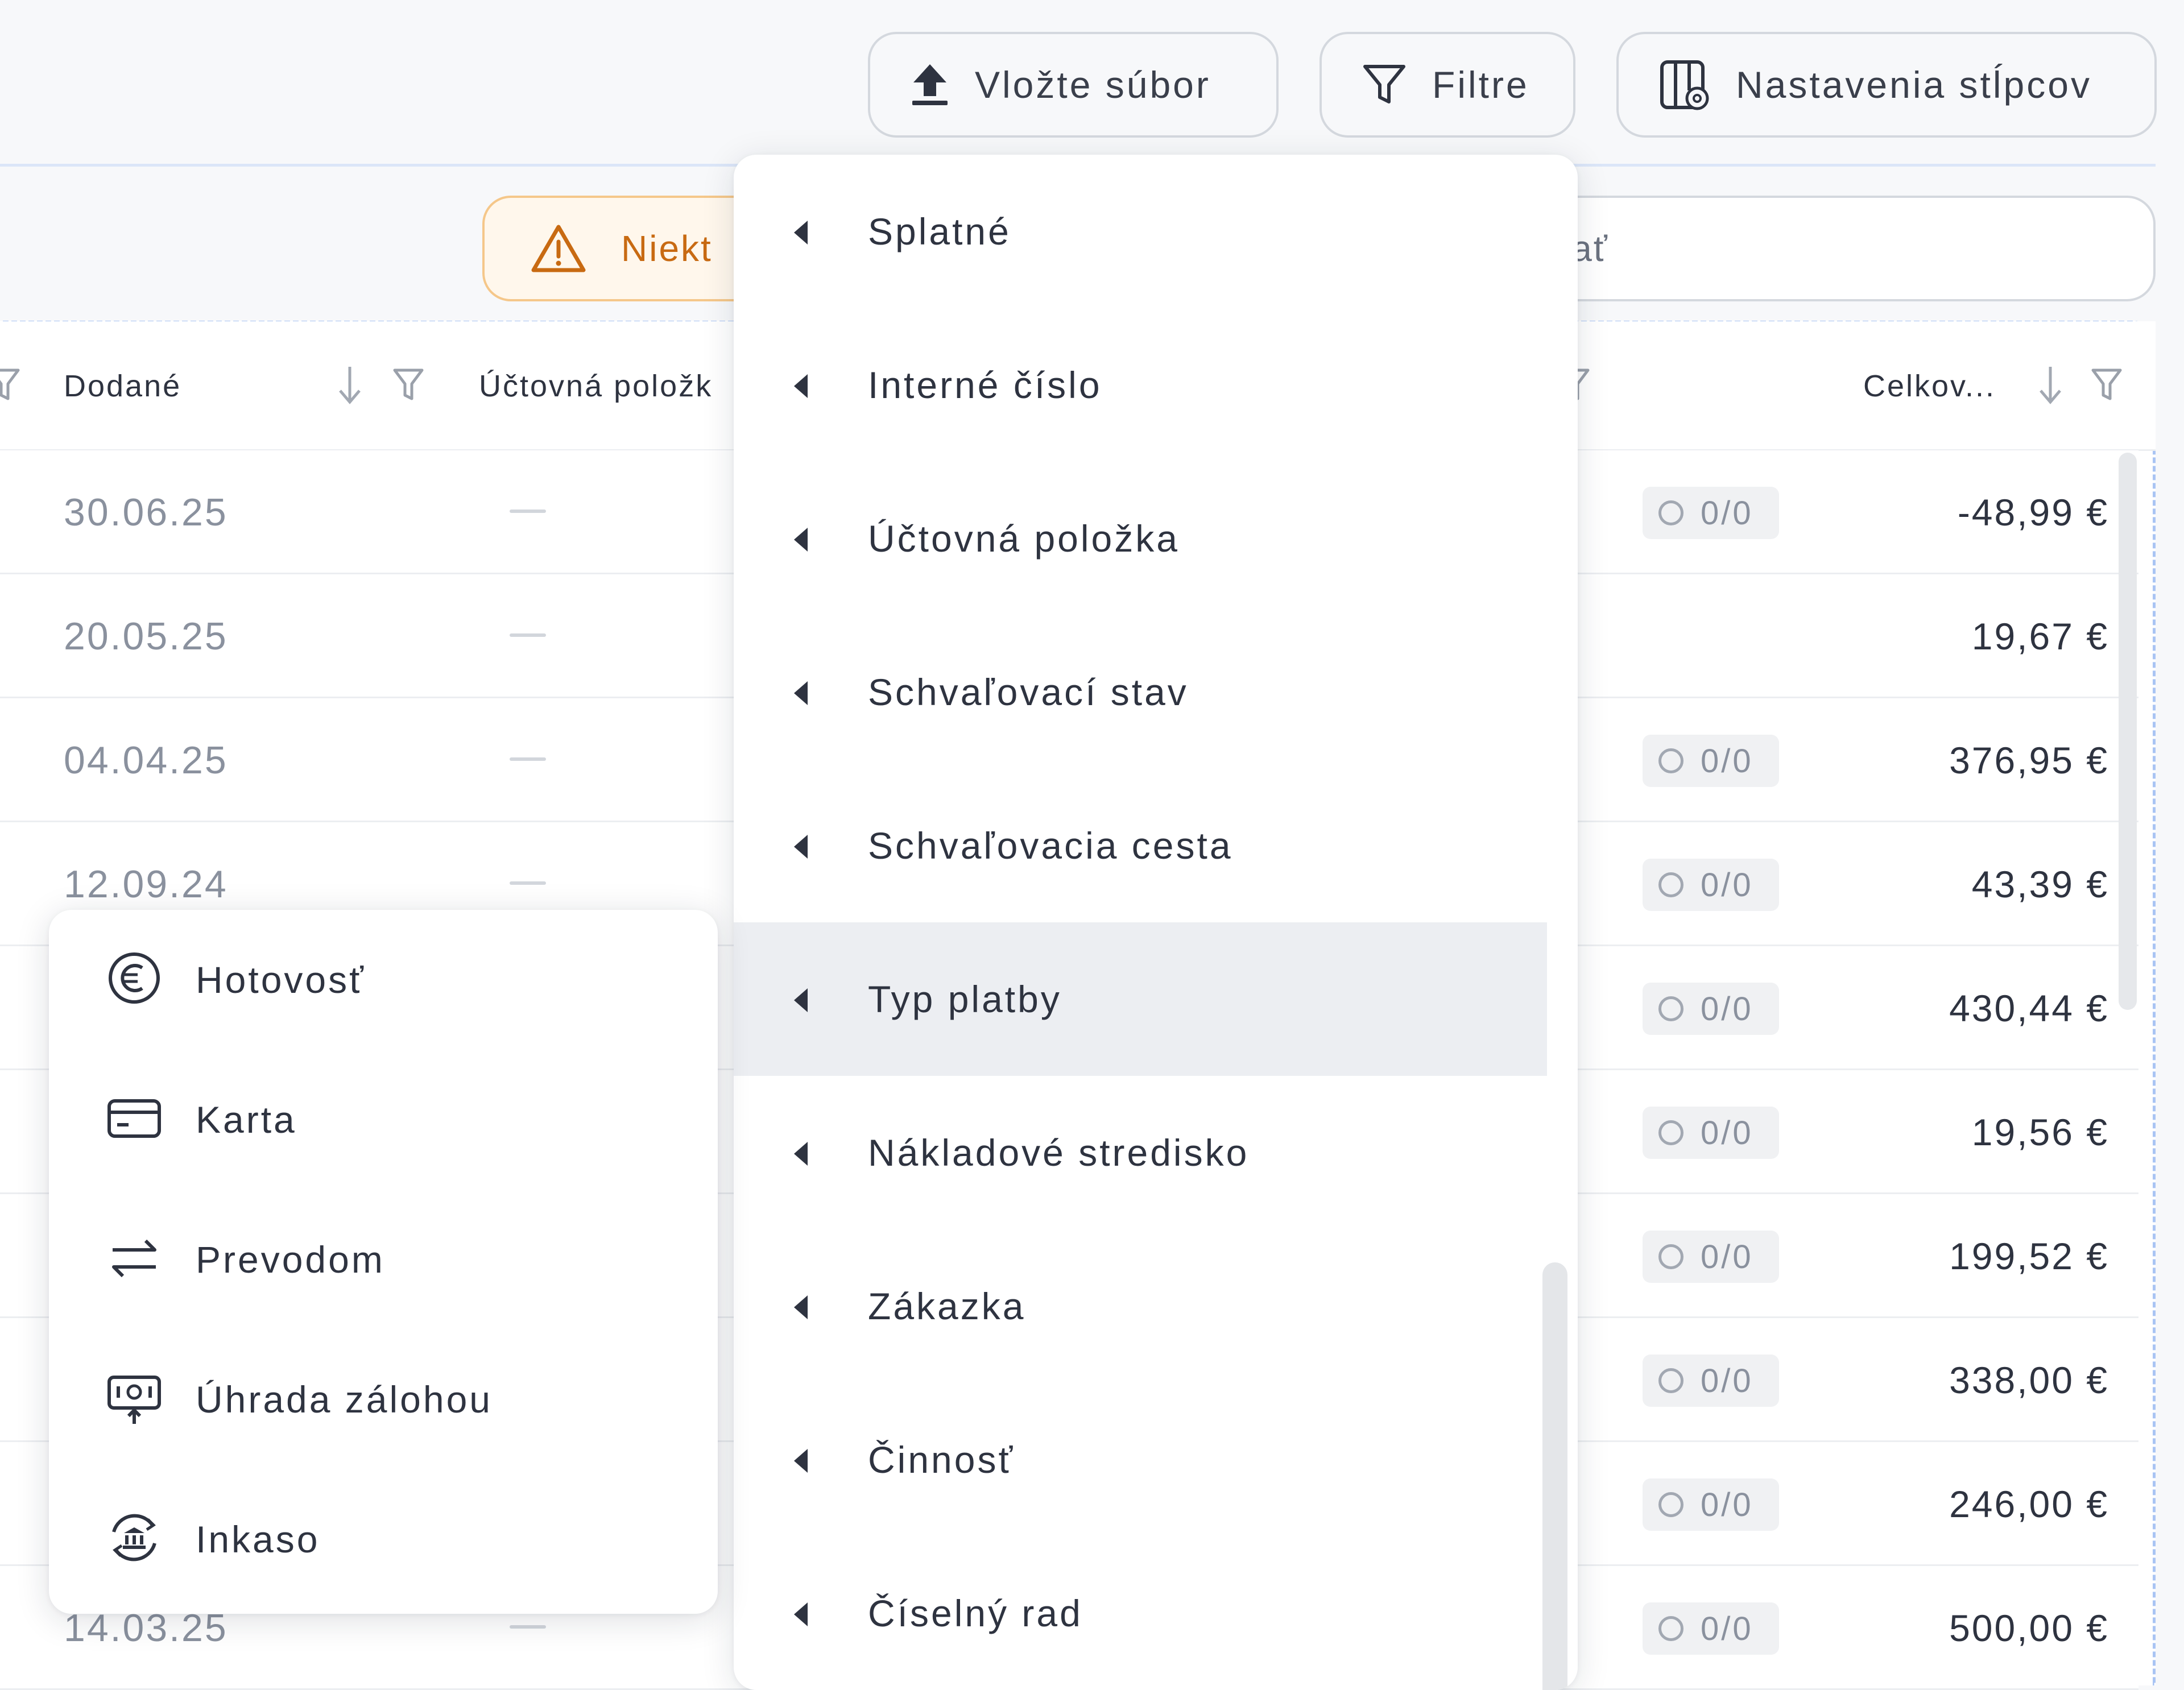 The height and width of the screenshot is (1690, 2184). What do you see at coordinates (134, 978) in the screenshot?
I see `euro-coin-icon` at bounding box center [134, 978].